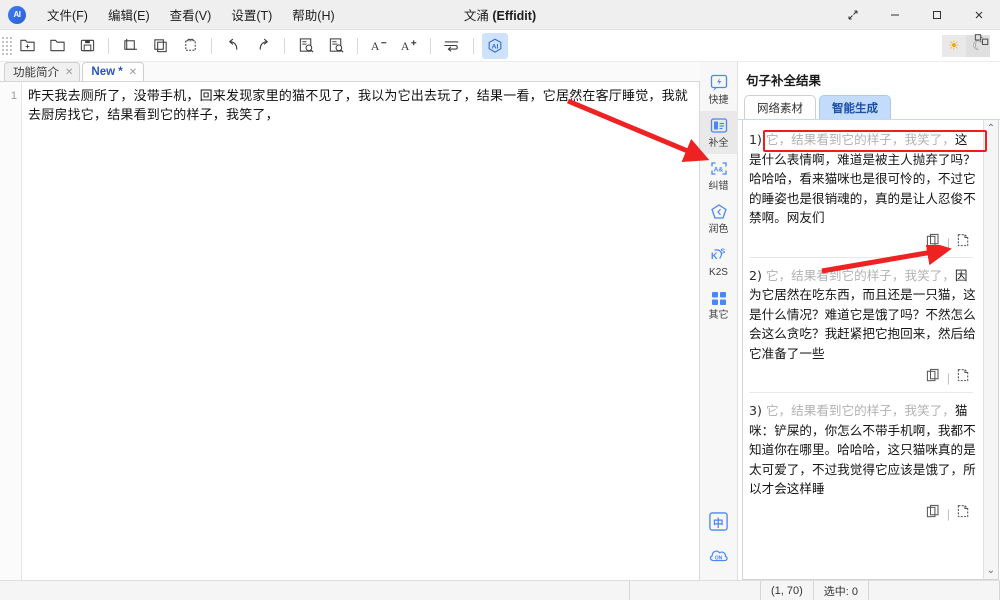 Image resolution: width=1000 pixels, height=600 pixels. What do you see at coordinates (336, 46) in the screenshot?
I see `replace-icon` at bounding box center [336, 46].